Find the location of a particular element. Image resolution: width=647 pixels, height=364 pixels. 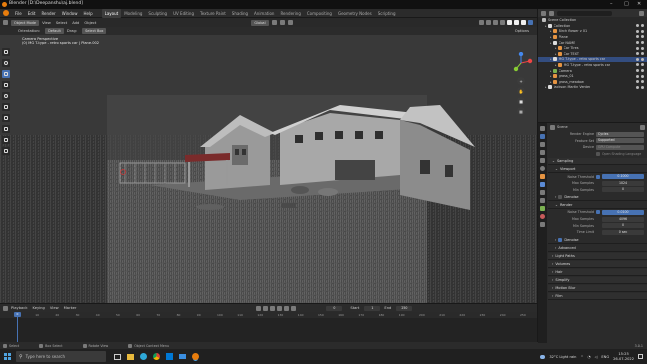

shading-wireframe-icon is located at coordinates (509, 22).